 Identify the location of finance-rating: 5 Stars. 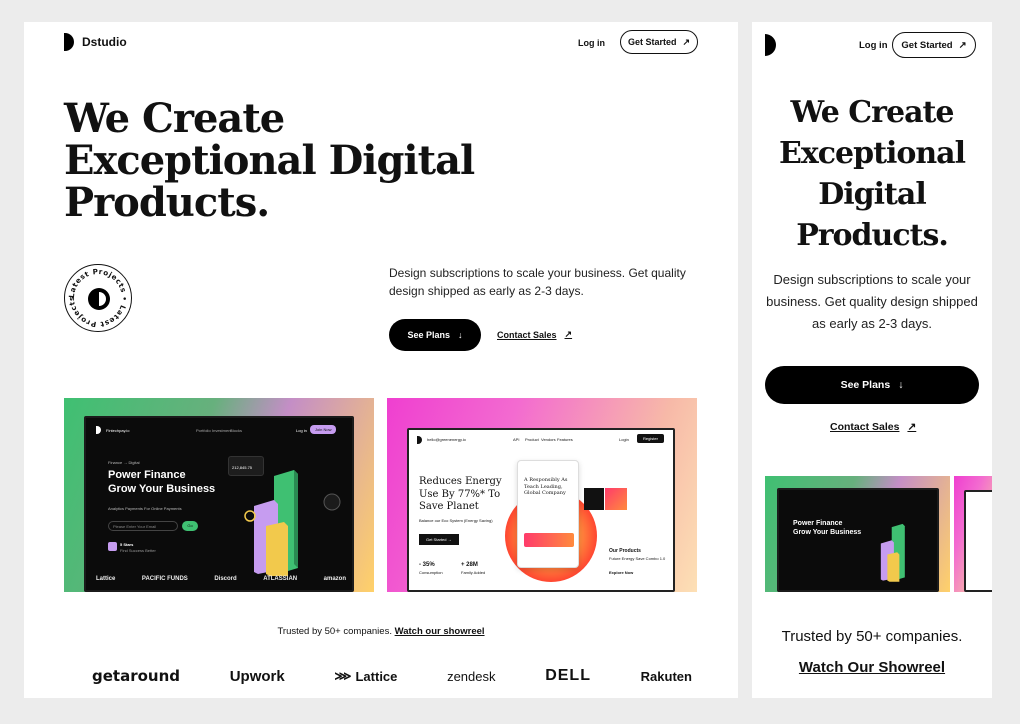
(127, 544).